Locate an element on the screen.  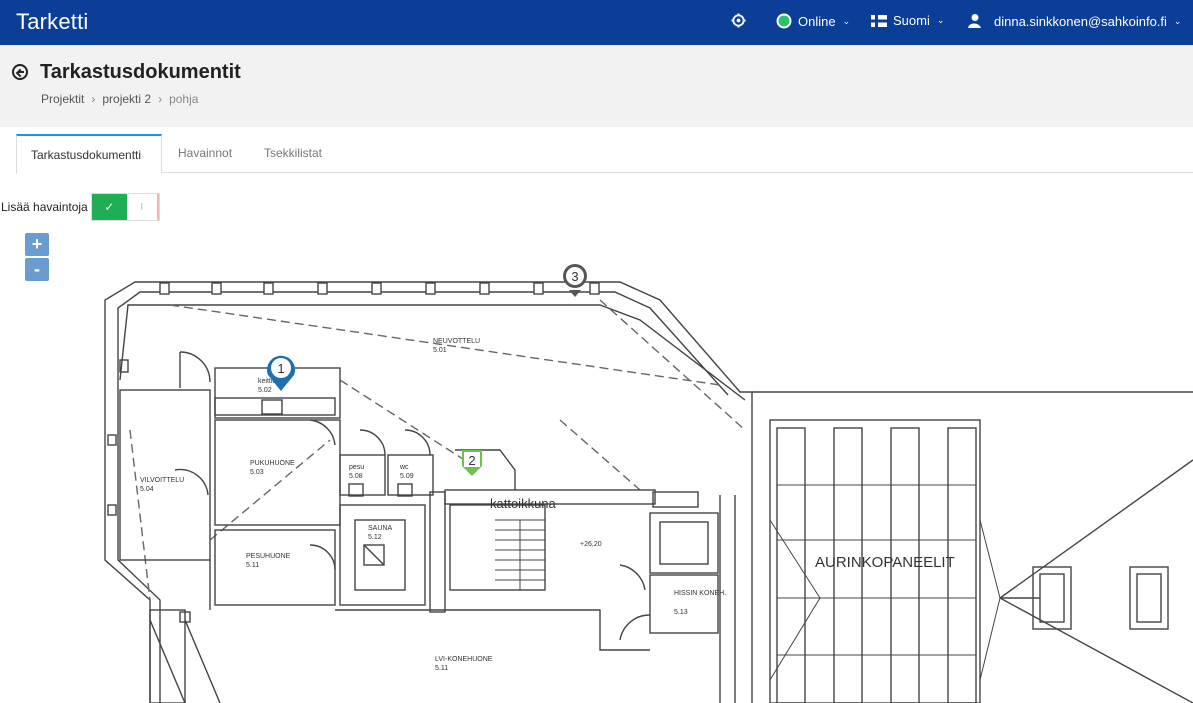
marker-number: 2 is located at coordinates (471, 460).